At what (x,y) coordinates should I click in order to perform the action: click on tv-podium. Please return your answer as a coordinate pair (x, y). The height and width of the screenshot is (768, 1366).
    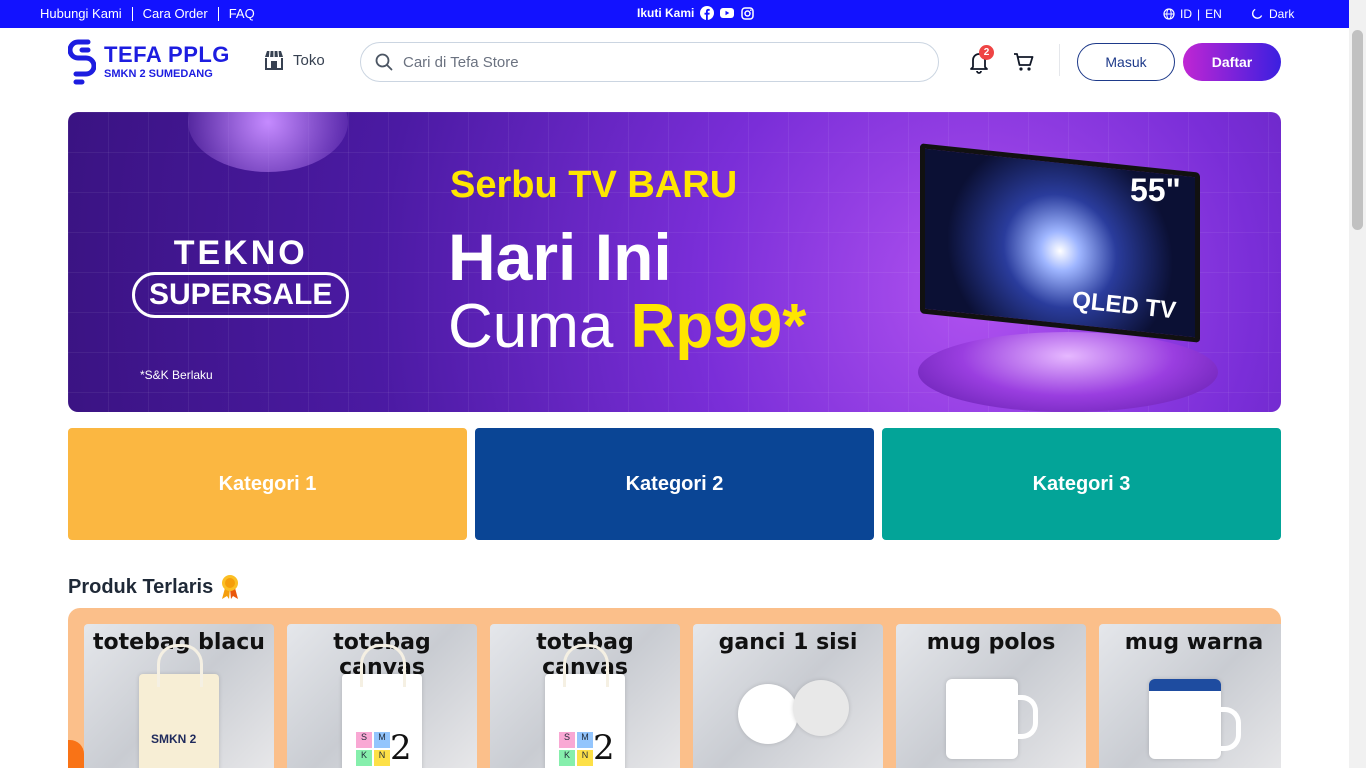
    Looking at the image, I should click on (1068, 372).